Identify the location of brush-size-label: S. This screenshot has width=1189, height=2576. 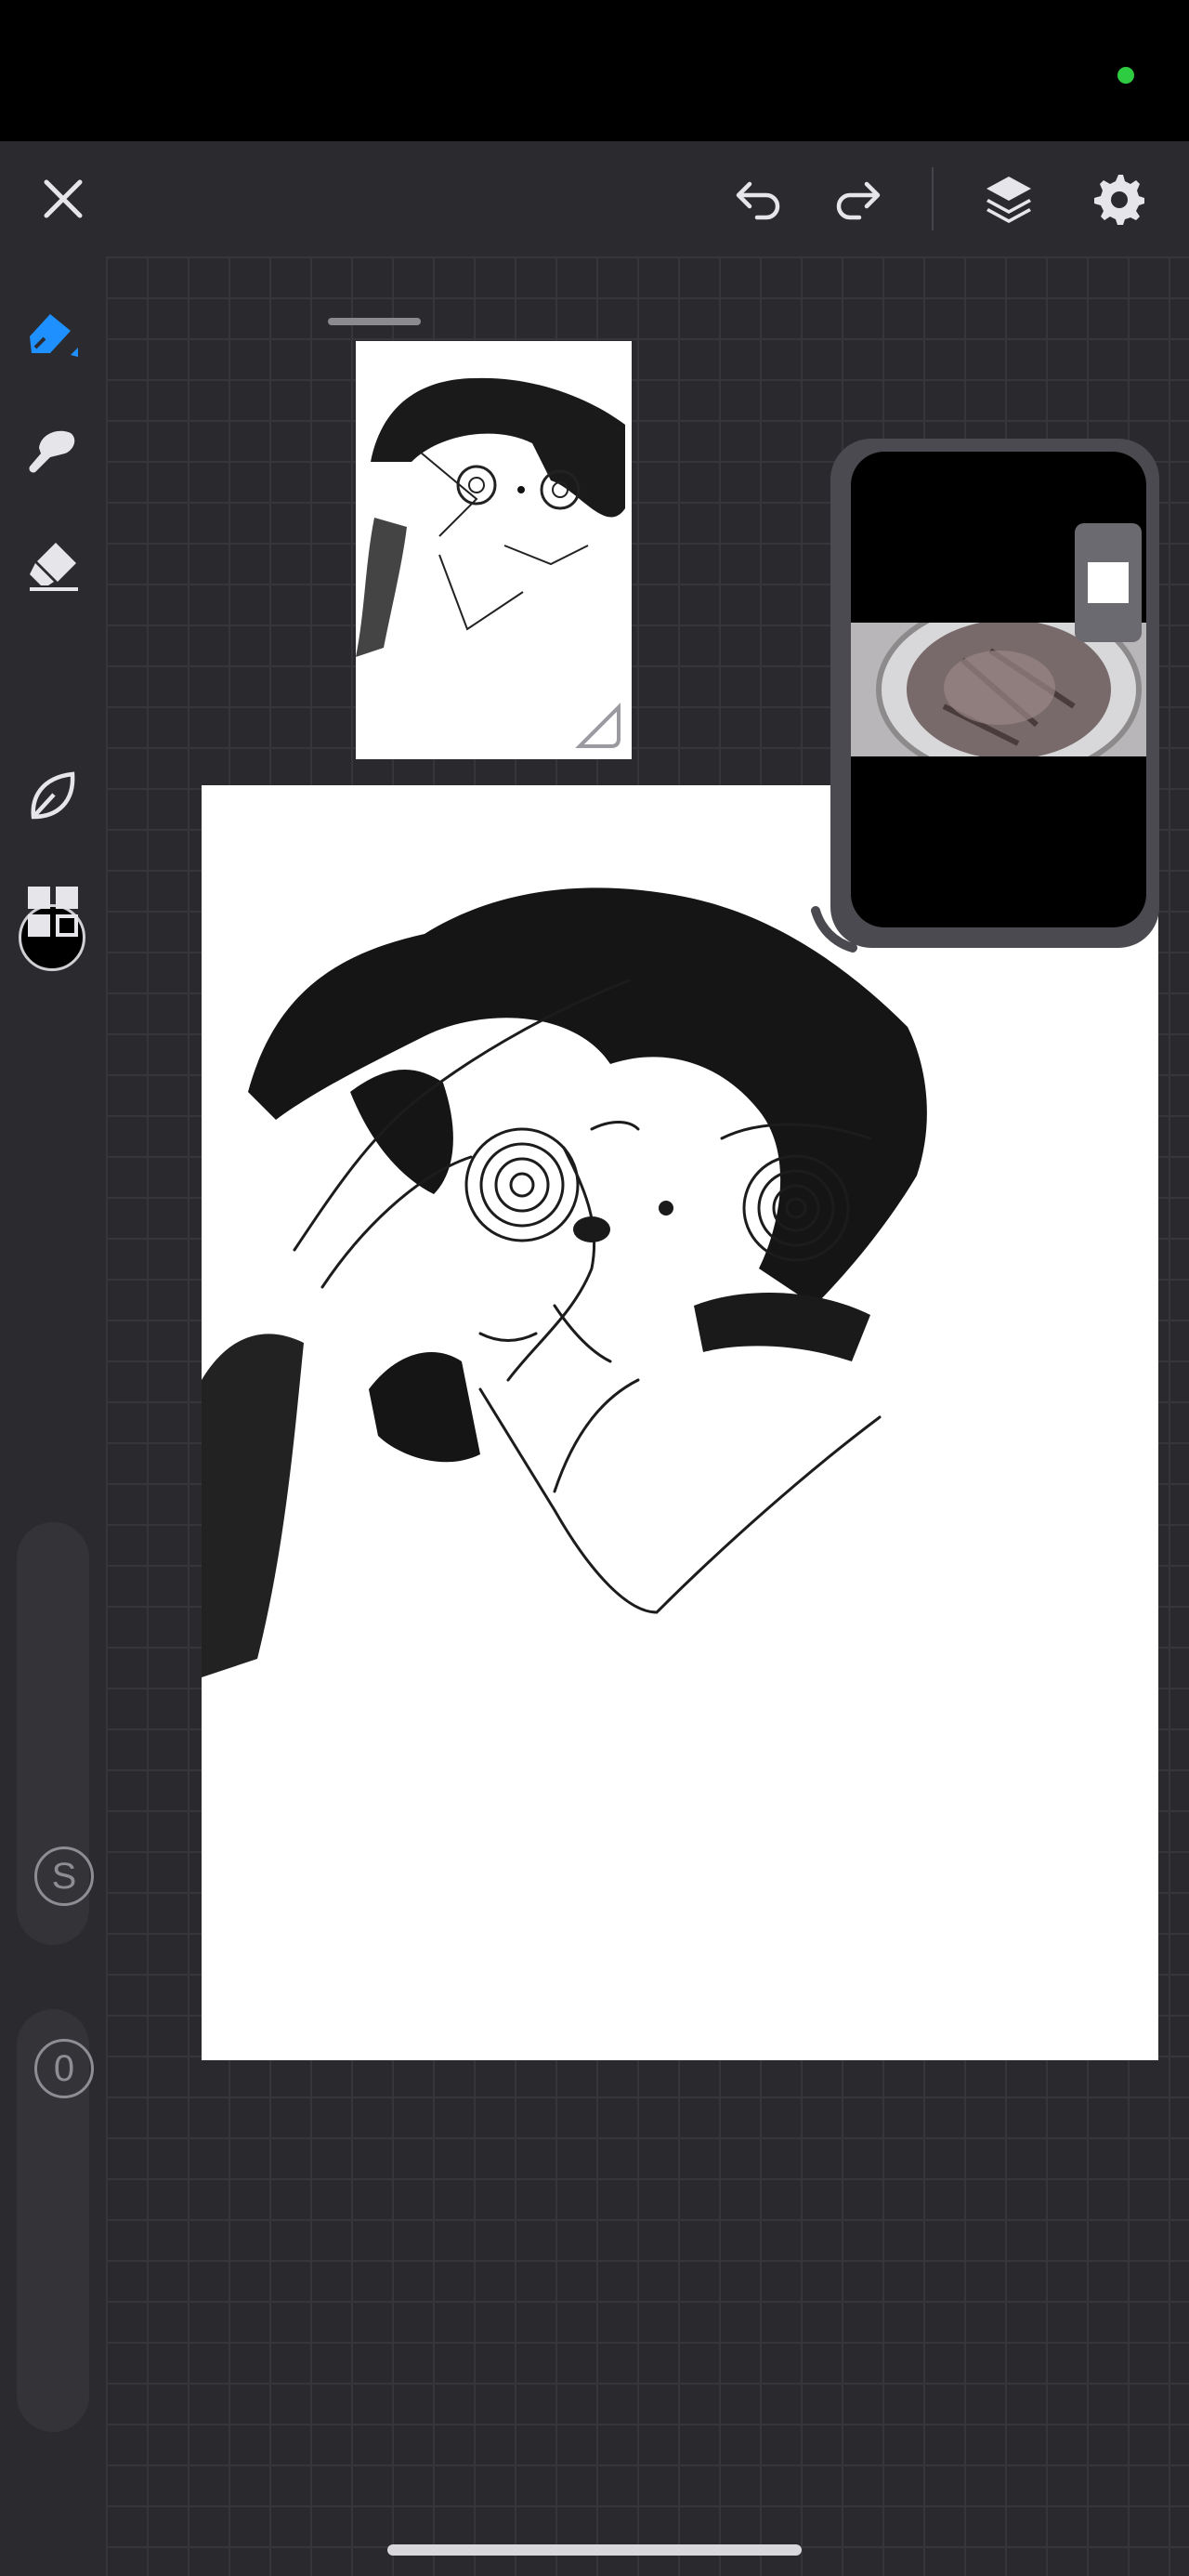
(64, 1876).